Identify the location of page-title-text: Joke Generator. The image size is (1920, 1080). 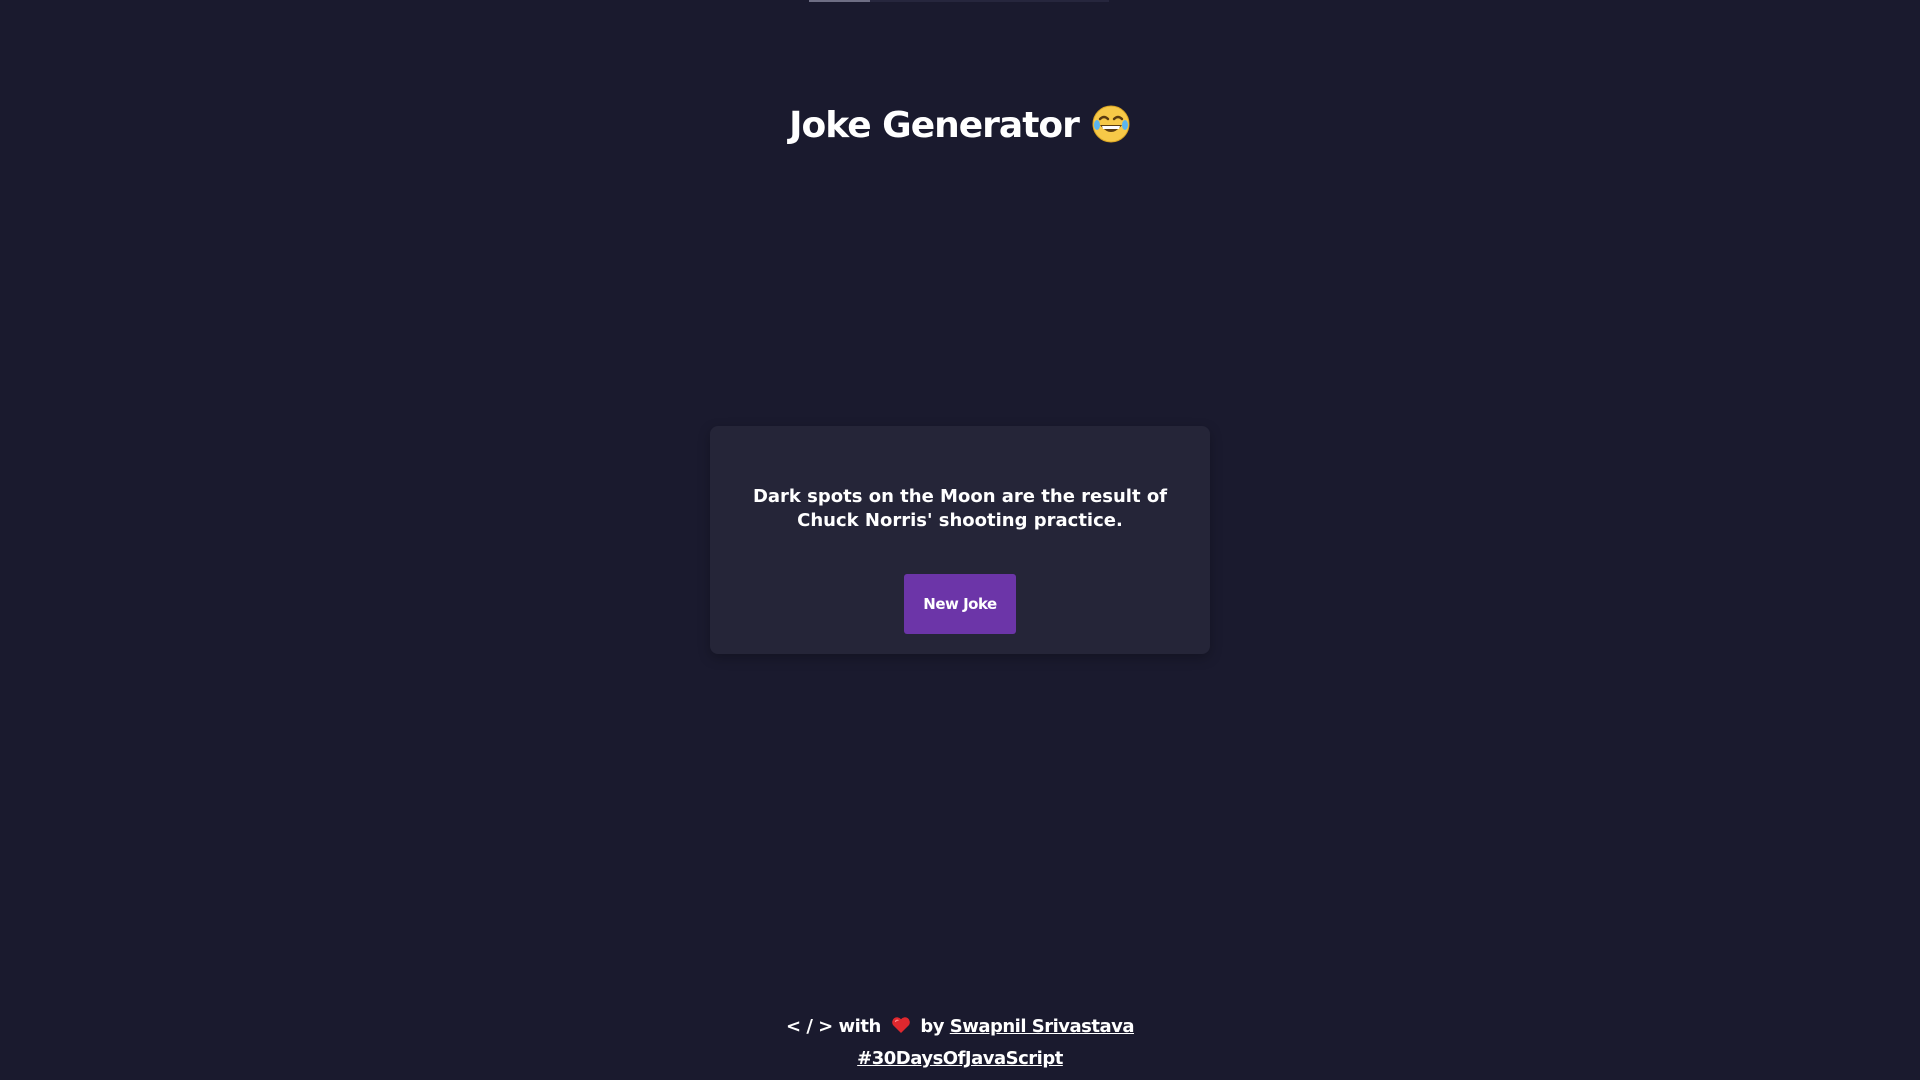
(934, 125).